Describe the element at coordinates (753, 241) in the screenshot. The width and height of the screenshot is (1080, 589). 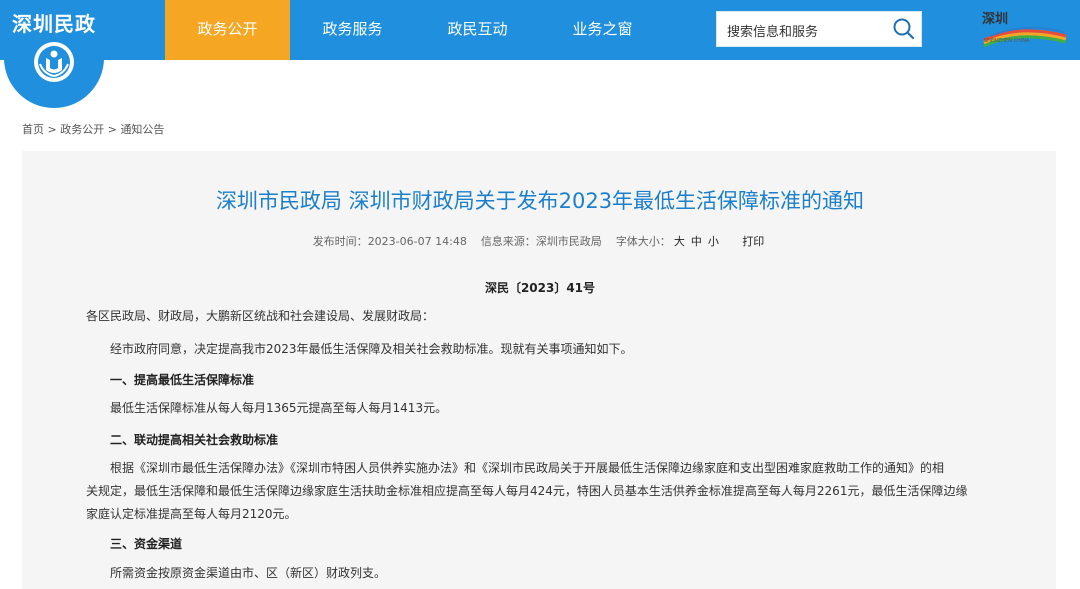
I see `print-link: 打印` at that location.